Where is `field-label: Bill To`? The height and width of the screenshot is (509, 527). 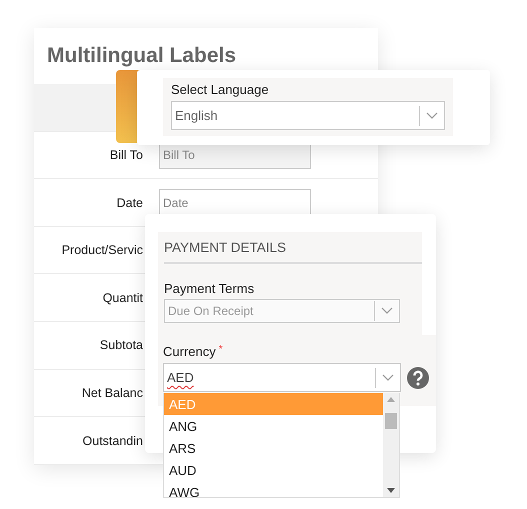
field-label: Bill To is located at coordinates (126, 155).